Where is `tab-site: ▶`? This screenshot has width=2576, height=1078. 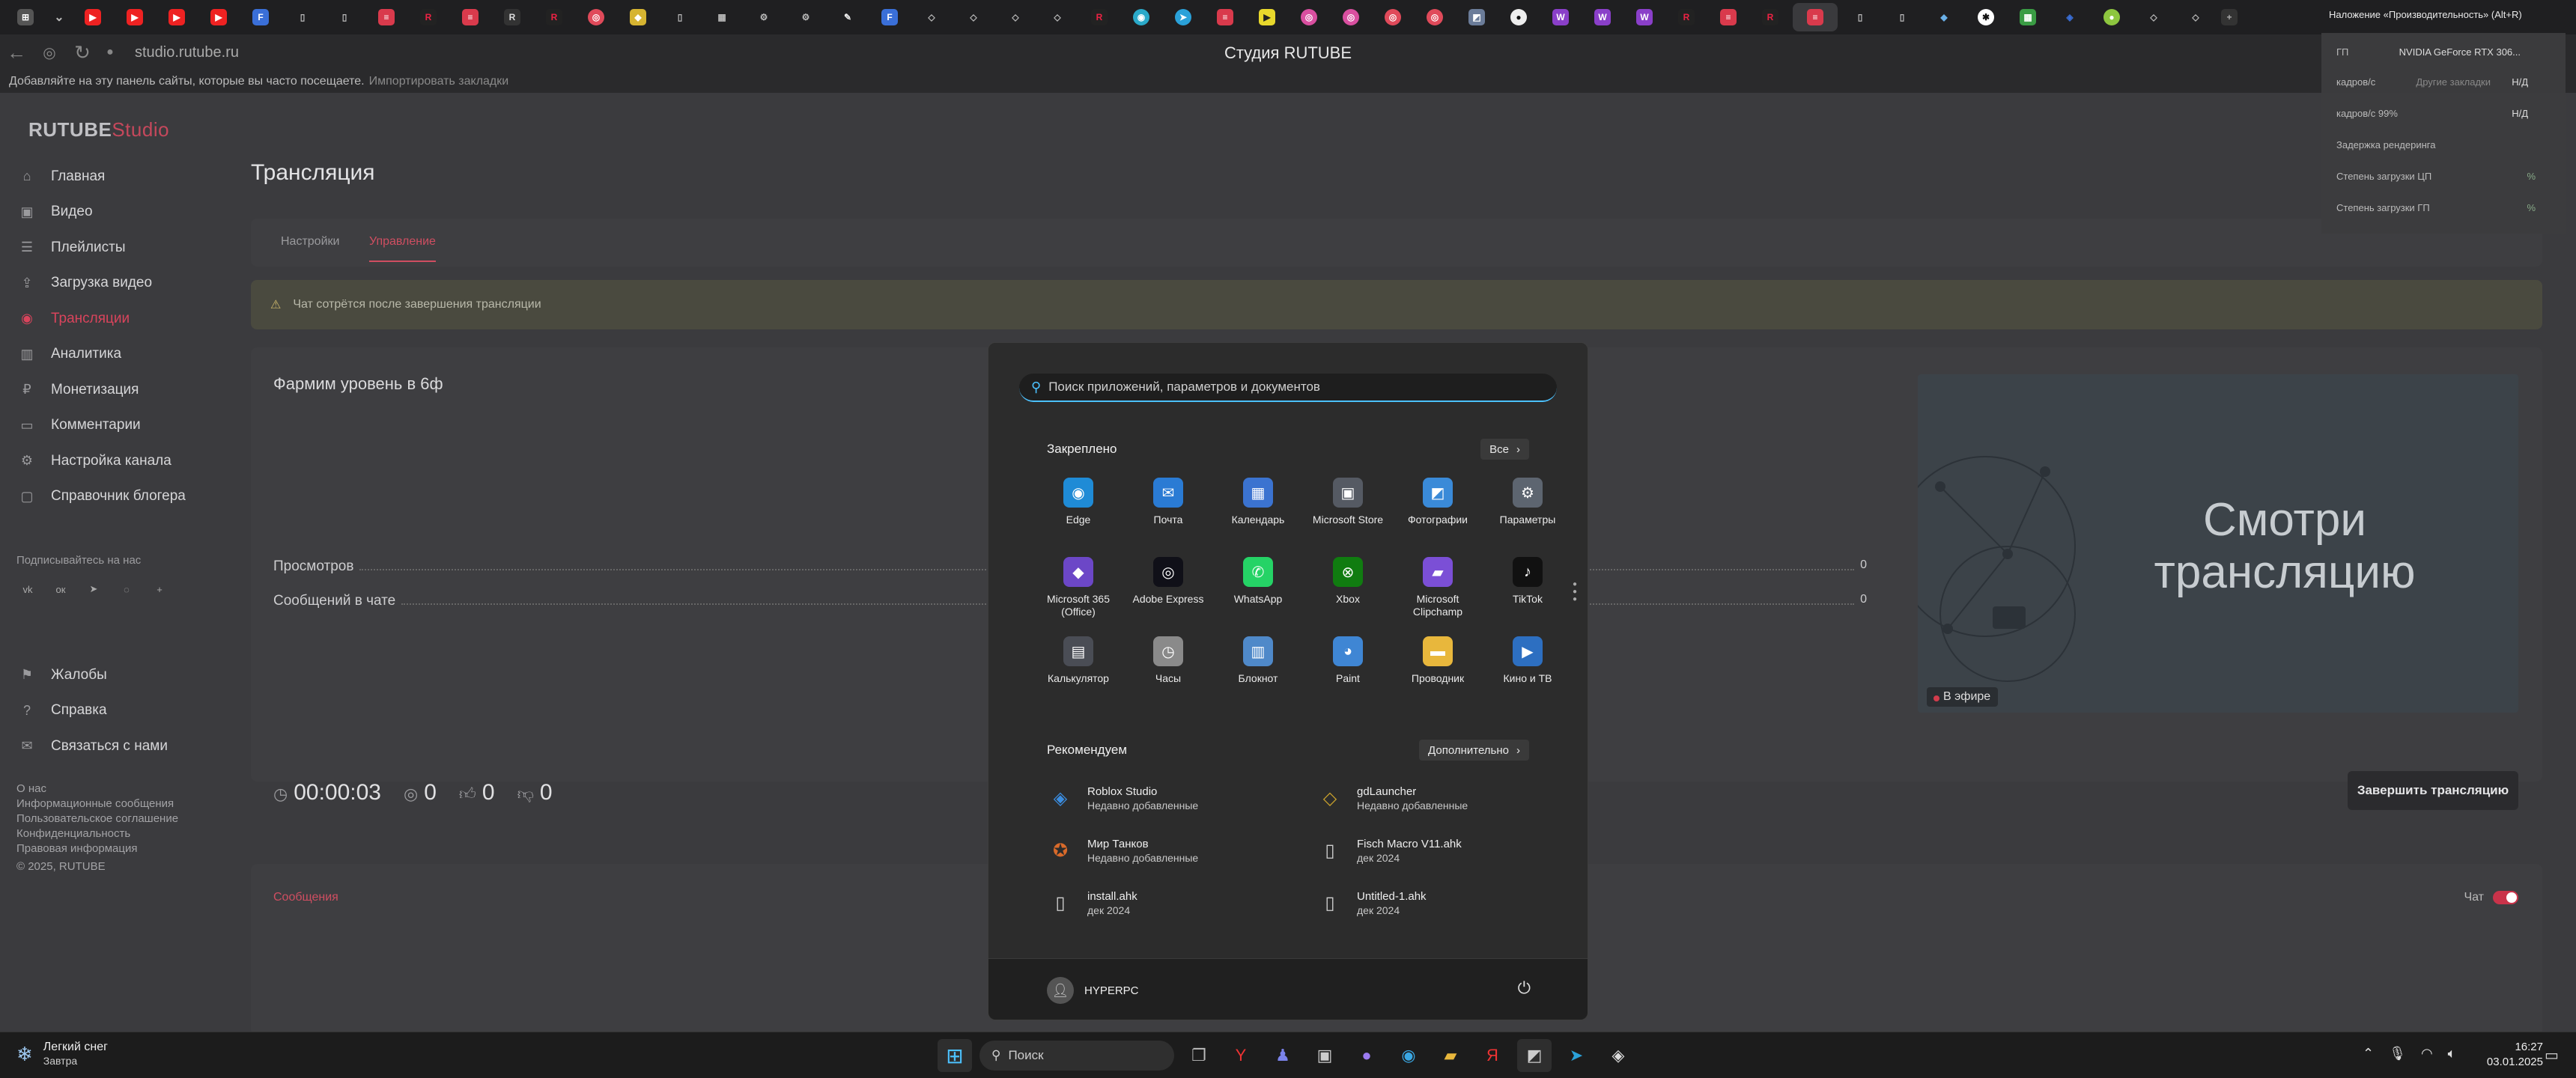
tab-site: ▶ is located at coordinates (1267, 17).